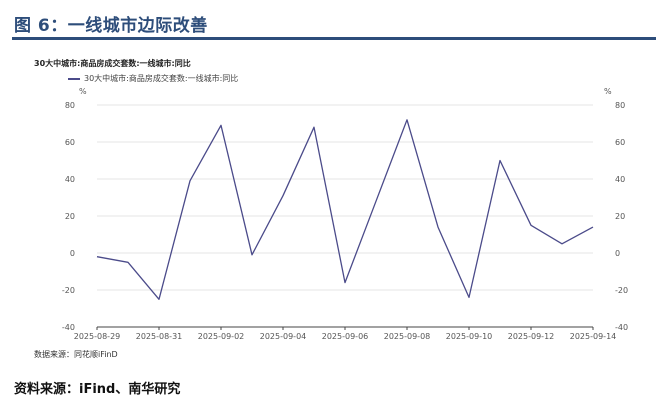 Image resolution: width=668 pixels, height=403 pixels. I want to click on y-tick-label-left: -20, so click(68, 290).